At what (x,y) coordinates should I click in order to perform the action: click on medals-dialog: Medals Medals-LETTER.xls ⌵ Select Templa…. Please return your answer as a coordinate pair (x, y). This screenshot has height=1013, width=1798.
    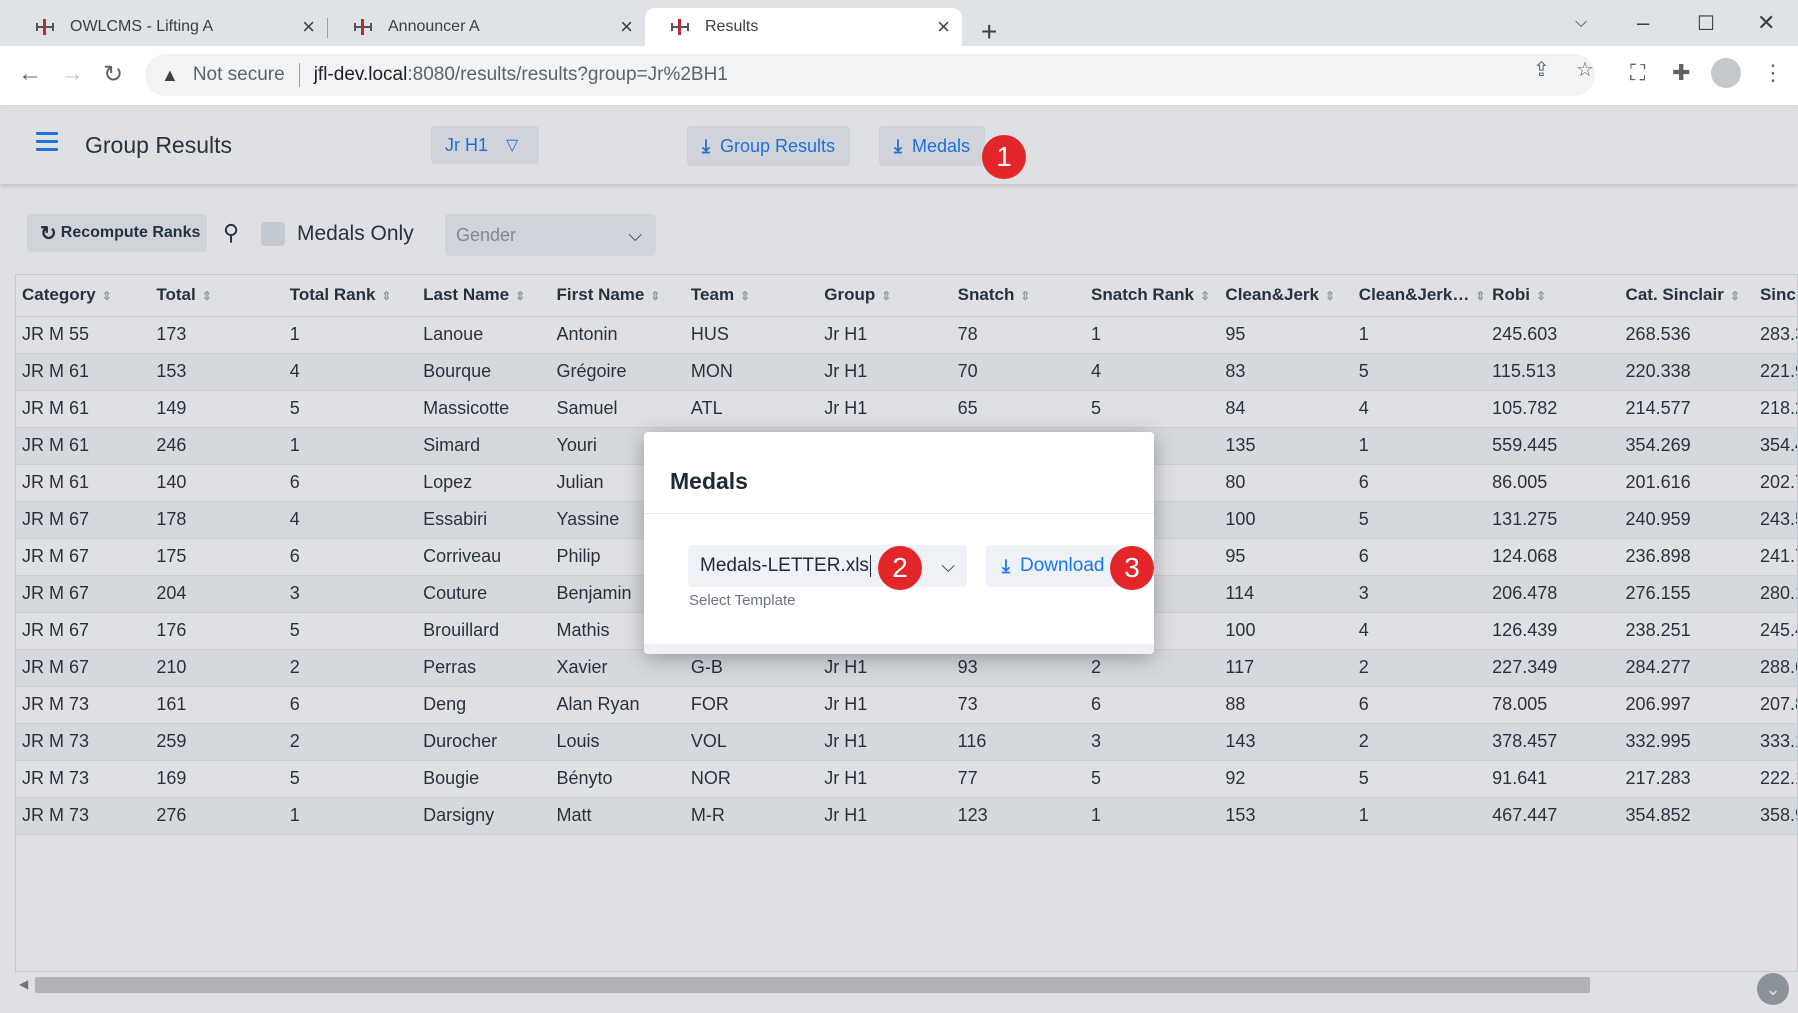
    Looking at the image, I should click on (899, 543).